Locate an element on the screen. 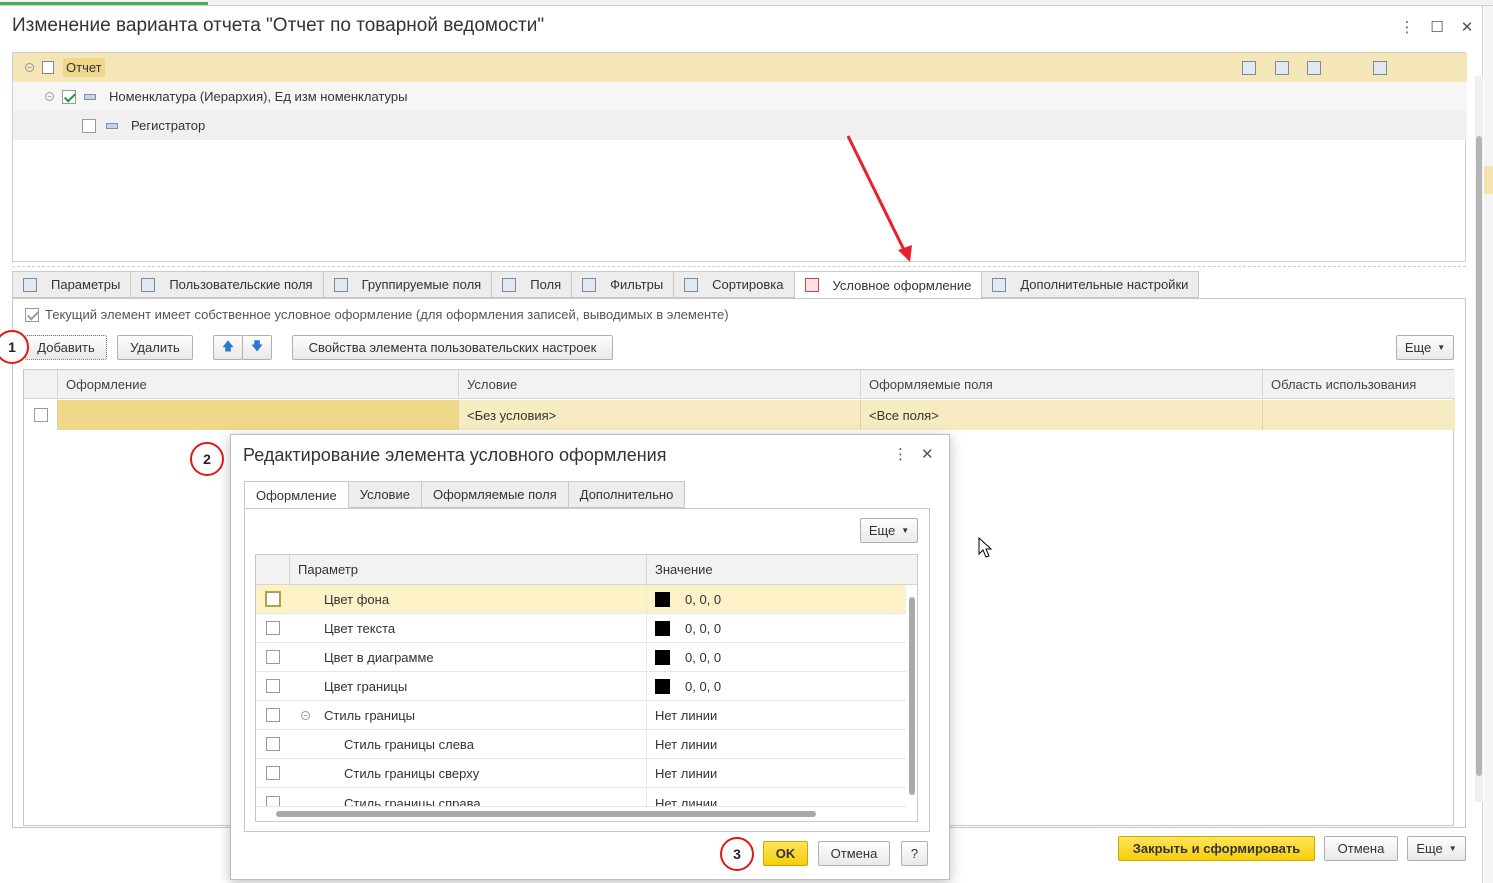  table-row: <Без условия> <Все поля> is located at coordinates (739, 415).